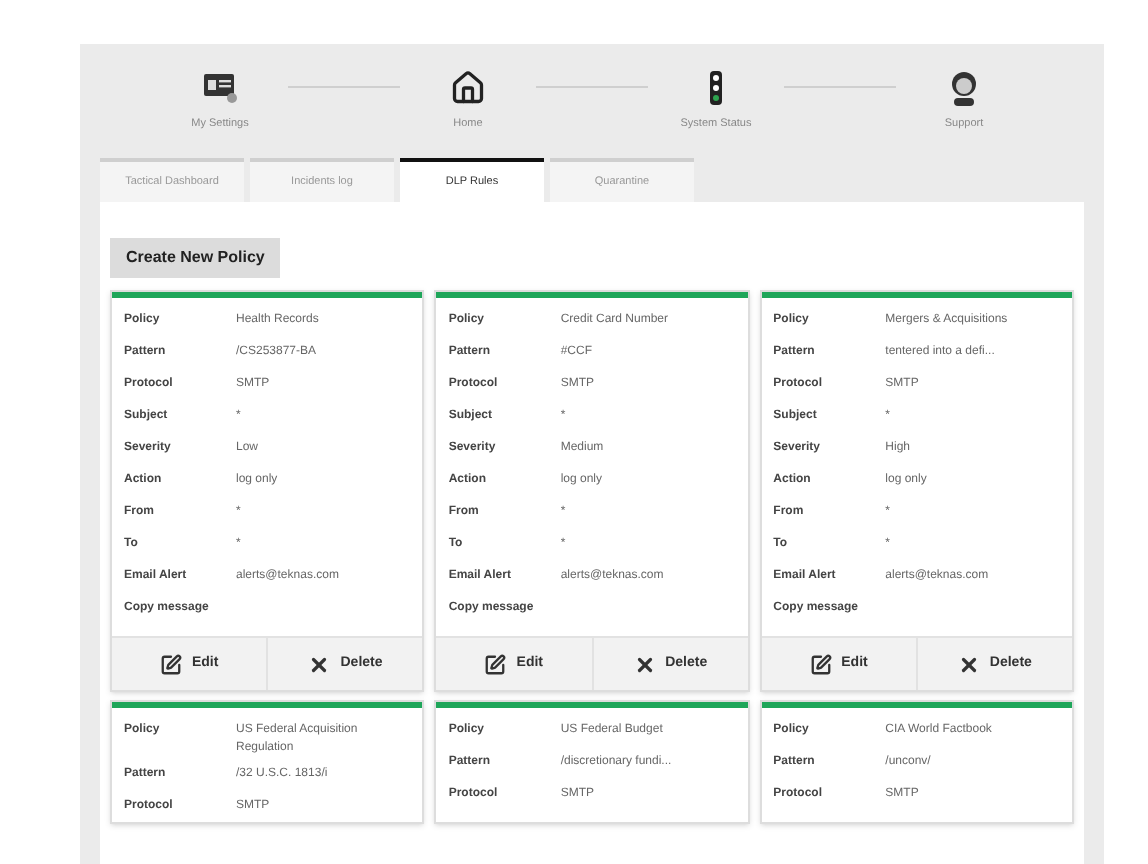 The height and width of the screenshot is (864, 1148). What do you see at coordinates (964, 88) in the screenshot?
I see `person-icon` at bounding box center [964, 88].